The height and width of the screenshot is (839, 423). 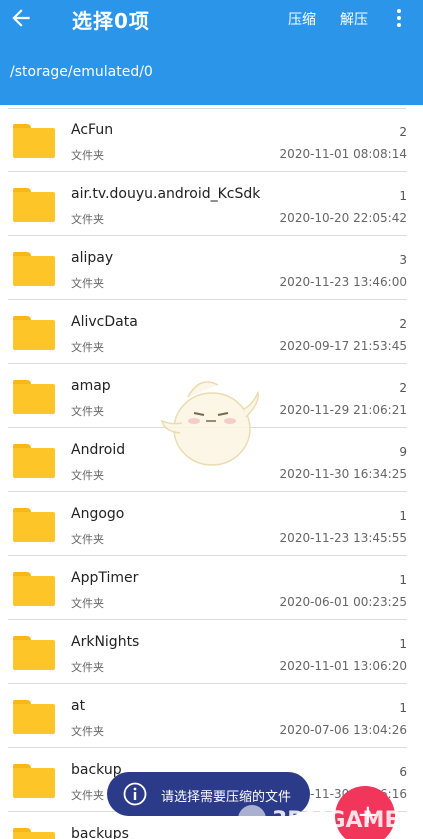 What do you see at coordinates (343, 410) in the screenshot?
I see `modified-date: 2020-11-29 21:06:21` at bounding box center [343, 410].